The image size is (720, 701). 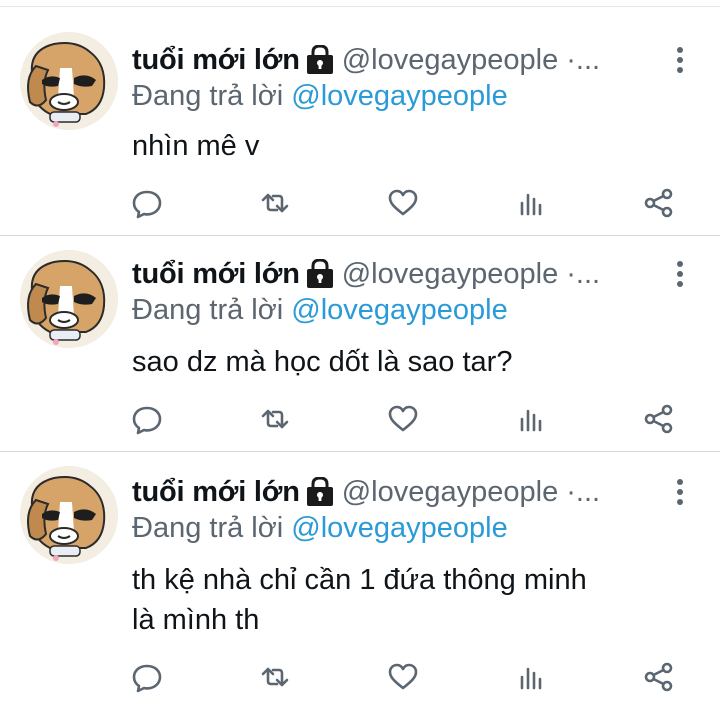 I want to click on tweet-text-line: sao dz mà học dốt là sao tar?, so click(x=322, y=362).